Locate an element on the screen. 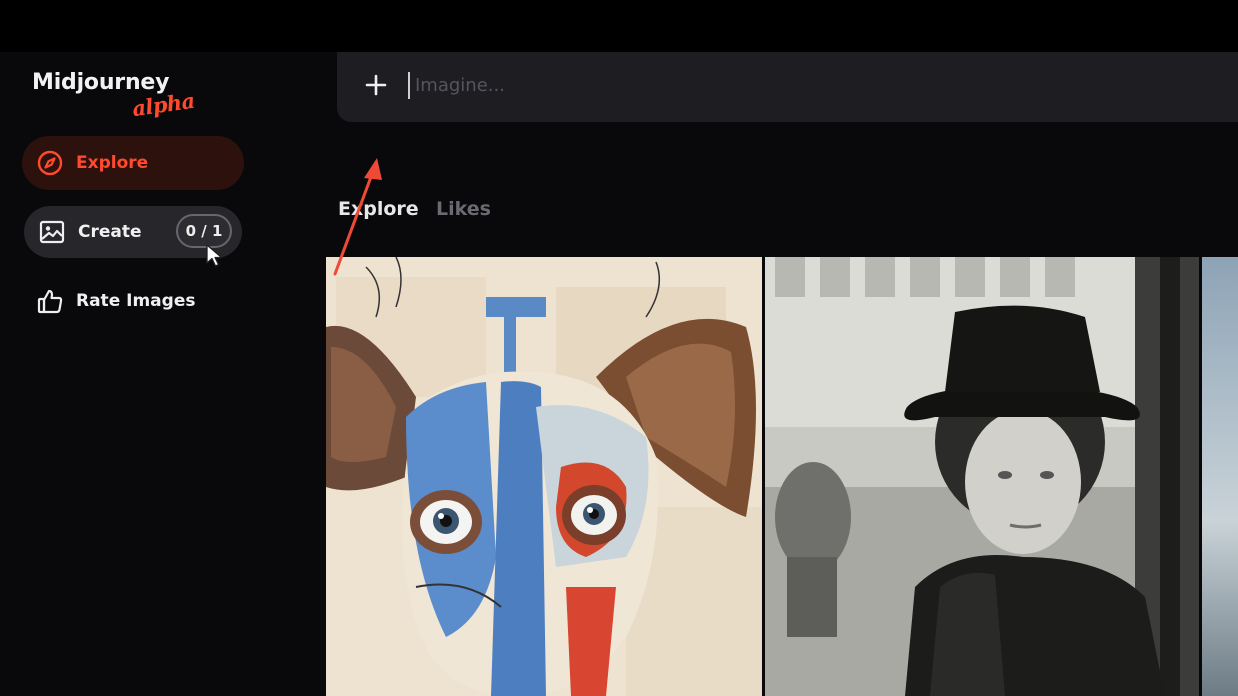 This screenshot has height=696, width=1238. add-button is located at coordinates (376, 85).